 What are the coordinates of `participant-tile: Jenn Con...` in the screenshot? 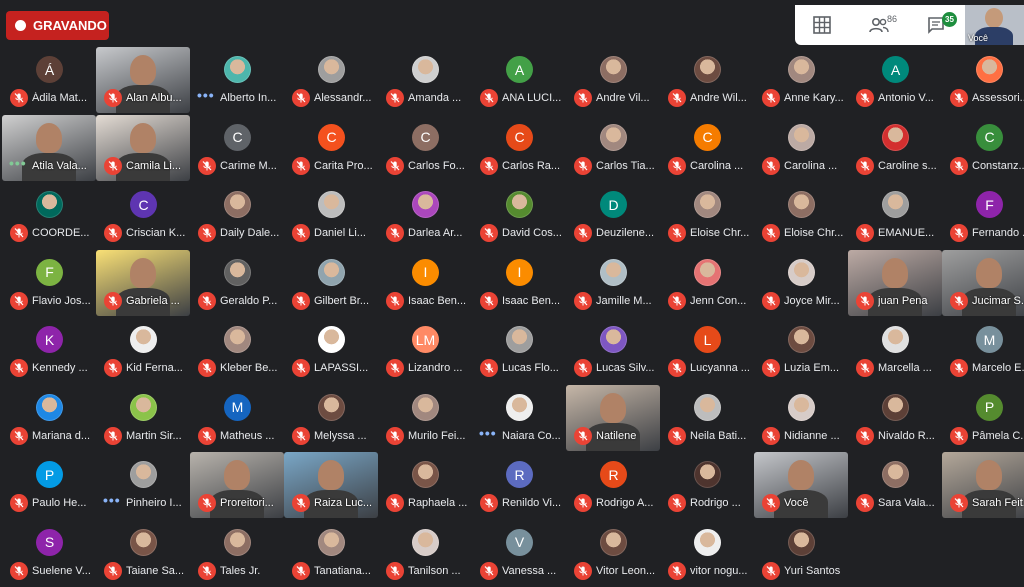 It's located at (707, 283).